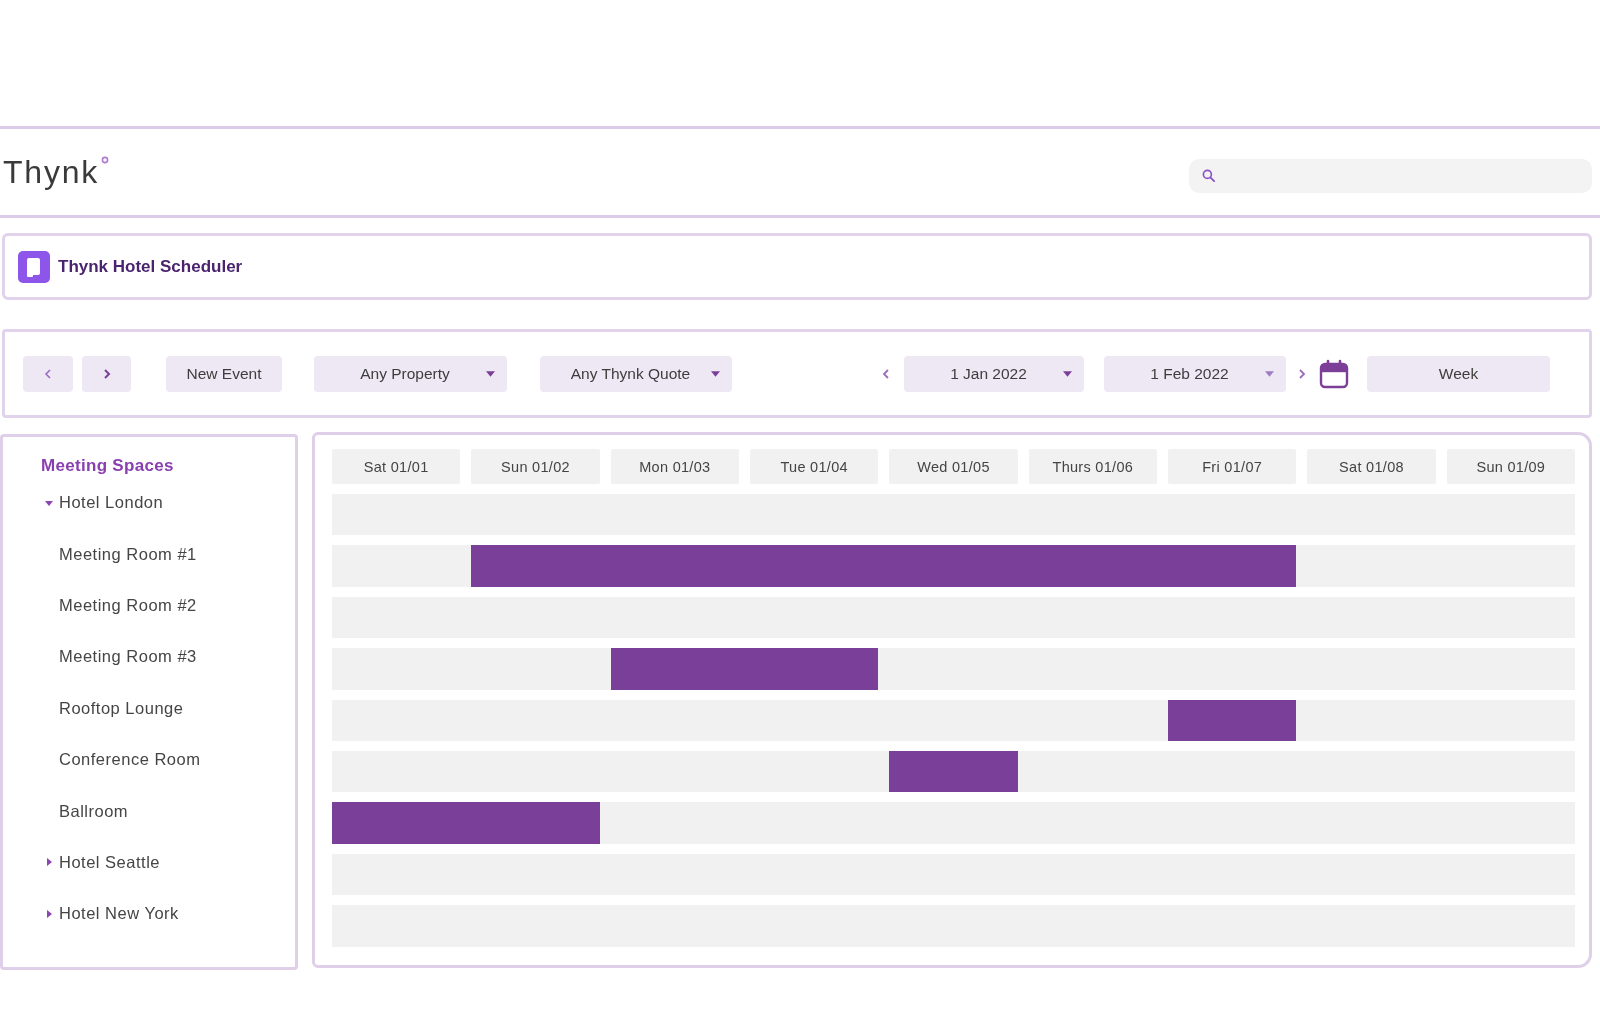  I want to click on tree-item: Hotel New York, so click(110, 914).